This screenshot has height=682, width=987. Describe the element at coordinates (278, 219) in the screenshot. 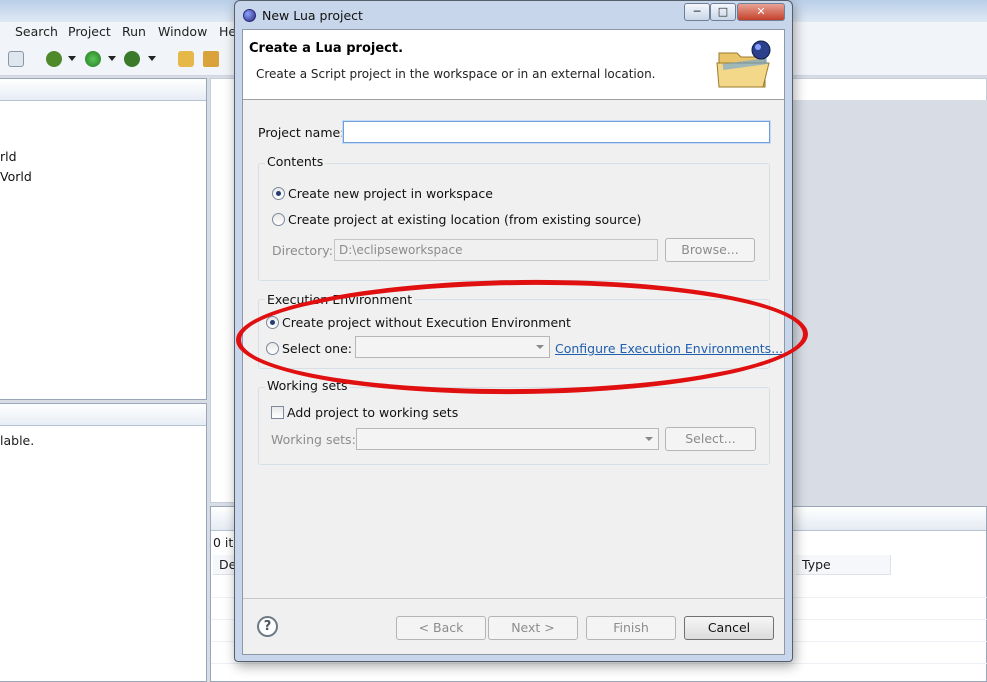

I see `radio-existing-location` at that location.